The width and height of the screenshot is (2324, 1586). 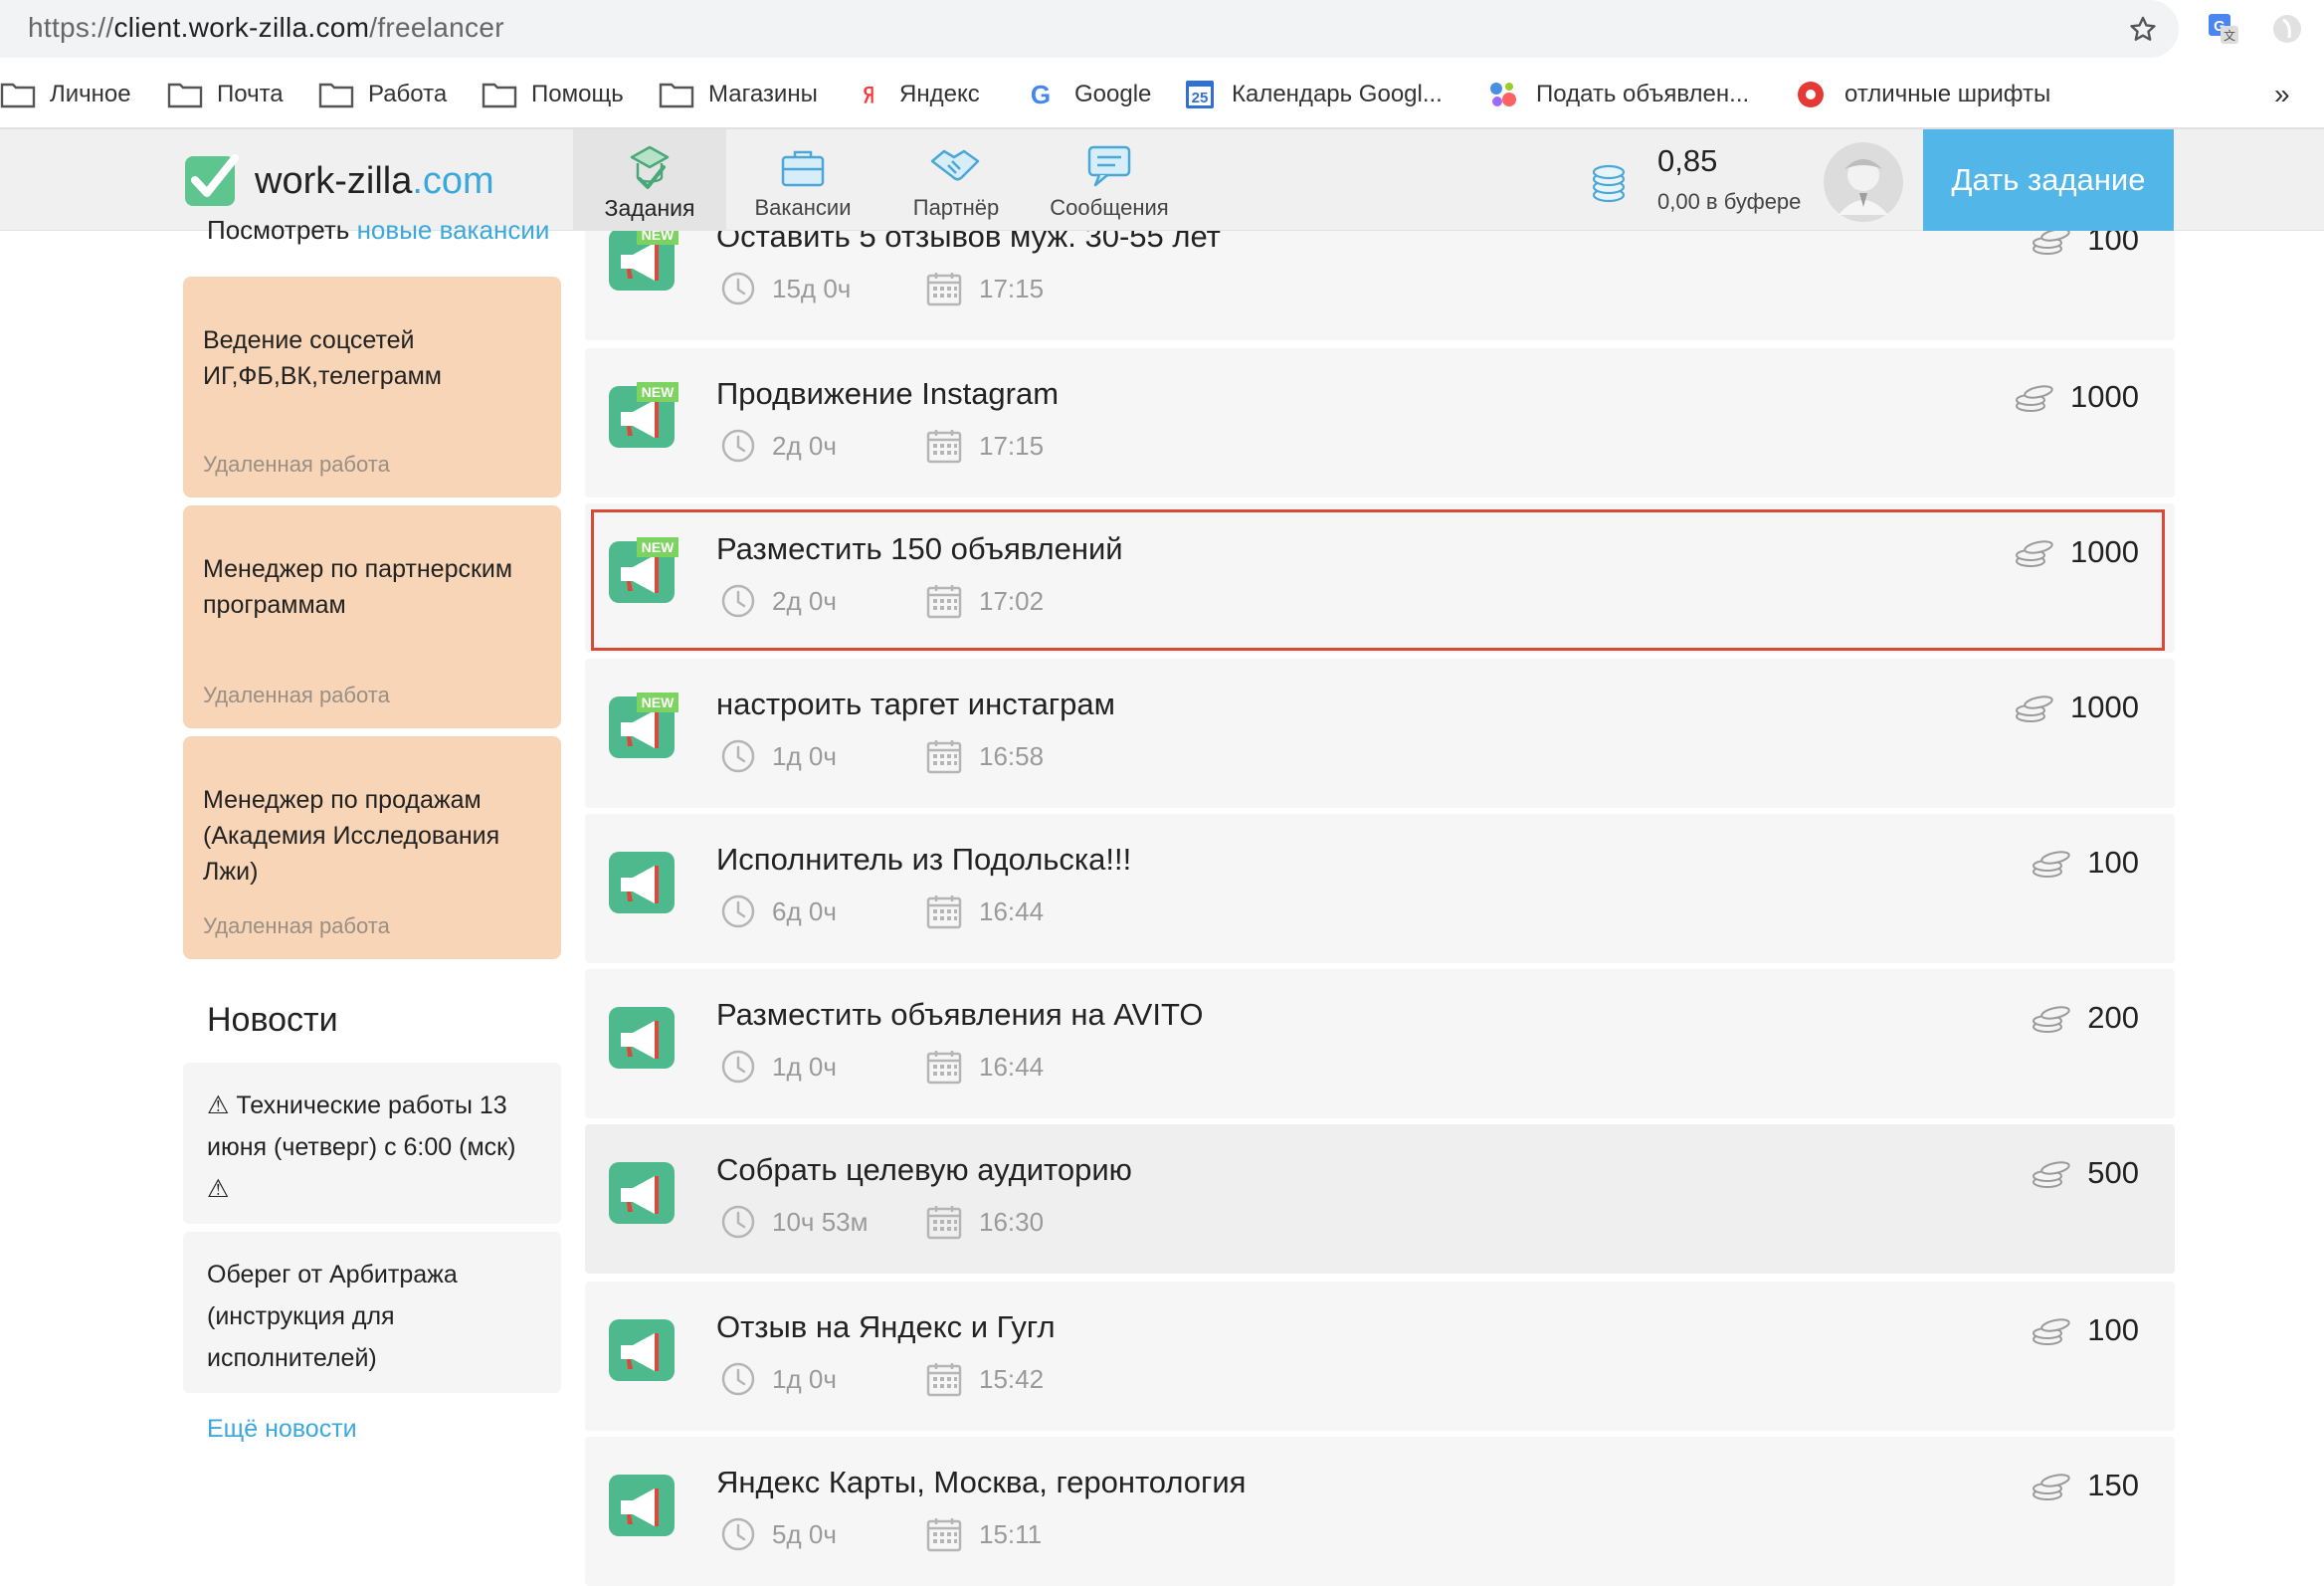 I want to click on task-row-inner: Отзыв на Яндекс и Гугл 1д 0ч 15:42 100, so click(x=1380, y=1356).